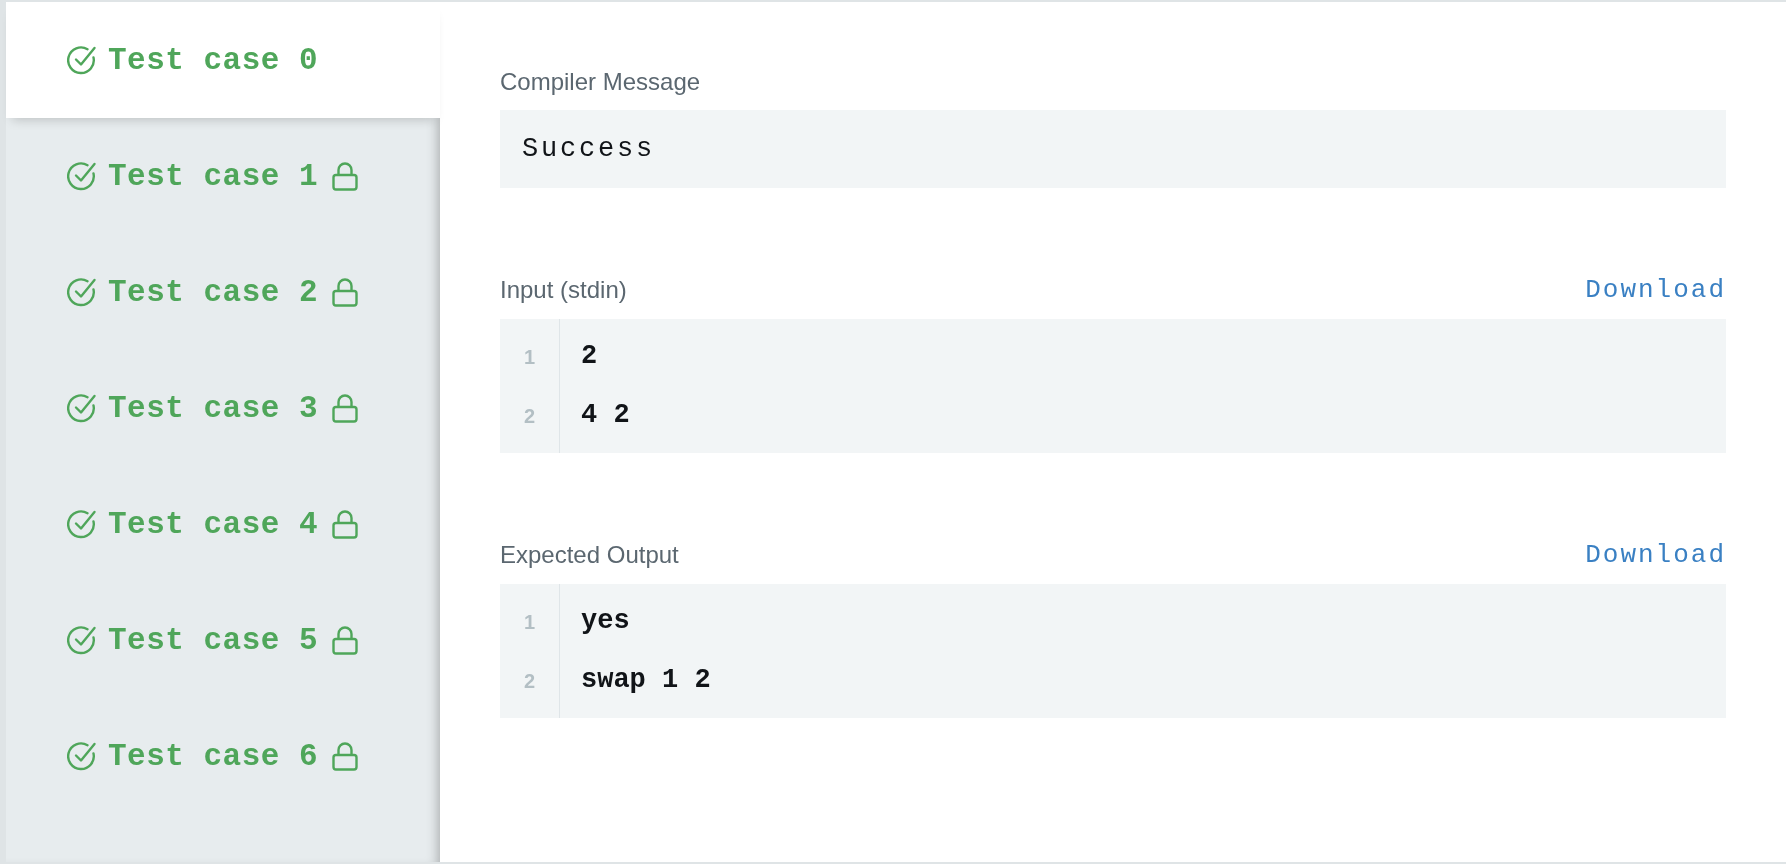 The image size is (1786, 864). Describe the element at coordinates (223, 408) in the screenshot. I see `test-case-tab: Test case 3` at that location.